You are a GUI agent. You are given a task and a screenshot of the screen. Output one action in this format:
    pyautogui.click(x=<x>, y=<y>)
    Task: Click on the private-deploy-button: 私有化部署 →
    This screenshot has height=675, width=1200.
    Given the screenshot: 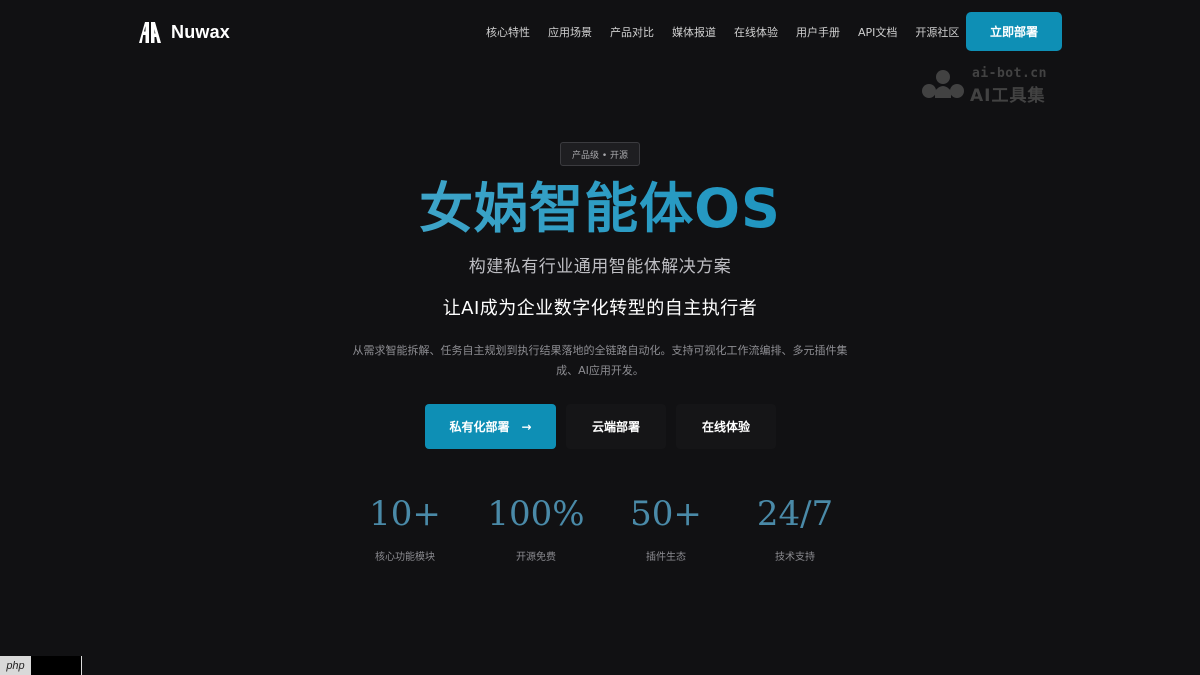 What is the action you would take?
    pyautogui.click(x=490, y=426)
    